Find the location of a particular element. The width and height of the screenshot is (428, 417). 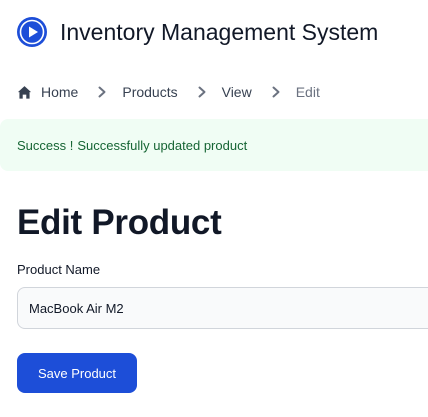

success-alert: Success ! Successfully updated product is located at coordinates (214, 145).